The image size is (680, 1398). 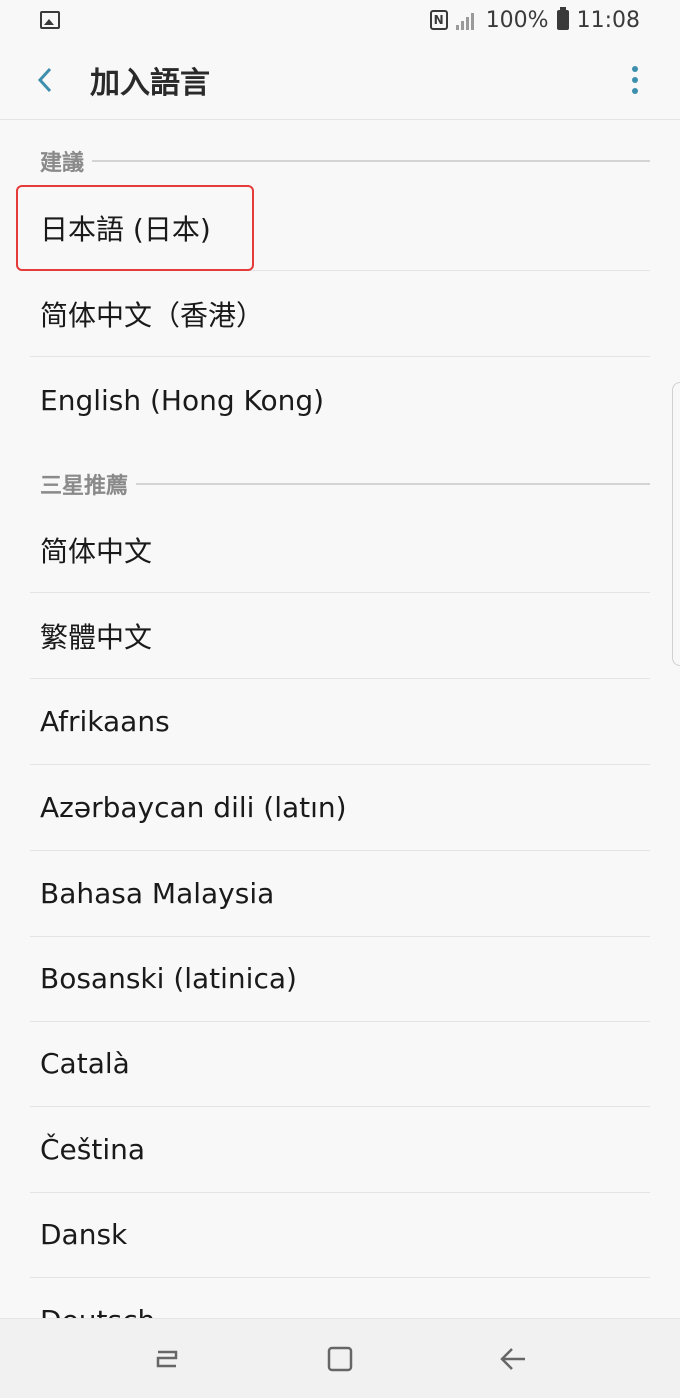 What do you see at coordinates (340, 1235) in the screenshot?
I see `list-item: Dansk` at bounding box center [340, 1235].